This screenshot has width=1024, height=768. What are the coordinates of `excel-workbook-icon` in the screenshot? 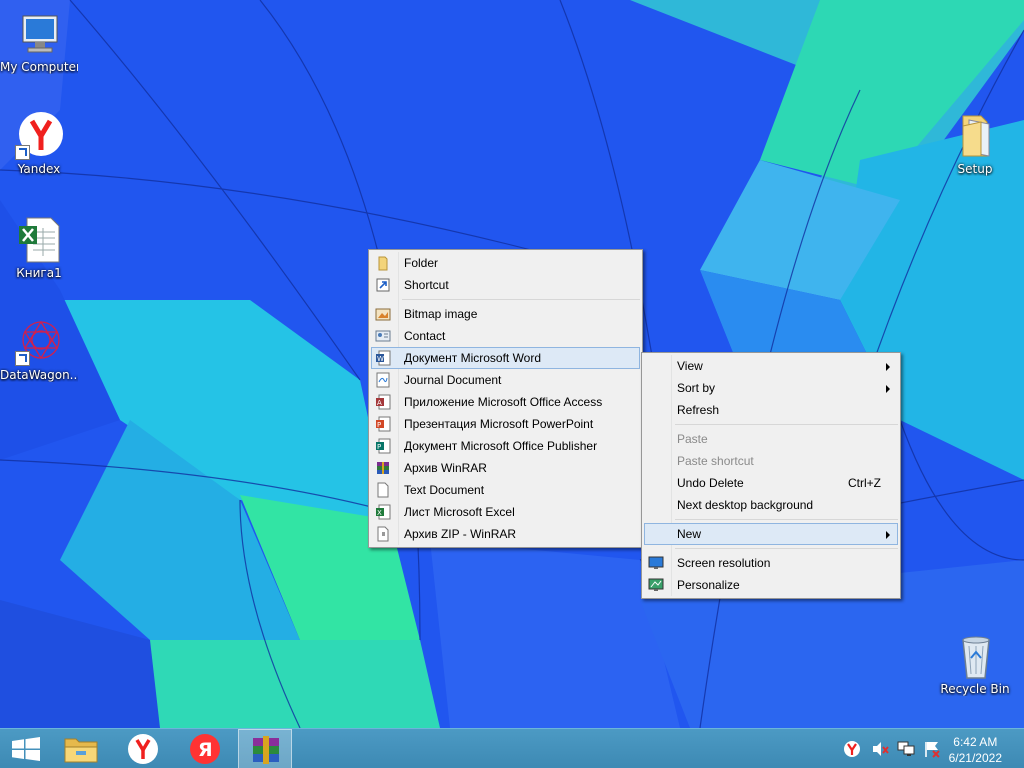 It's located at (39, 240).